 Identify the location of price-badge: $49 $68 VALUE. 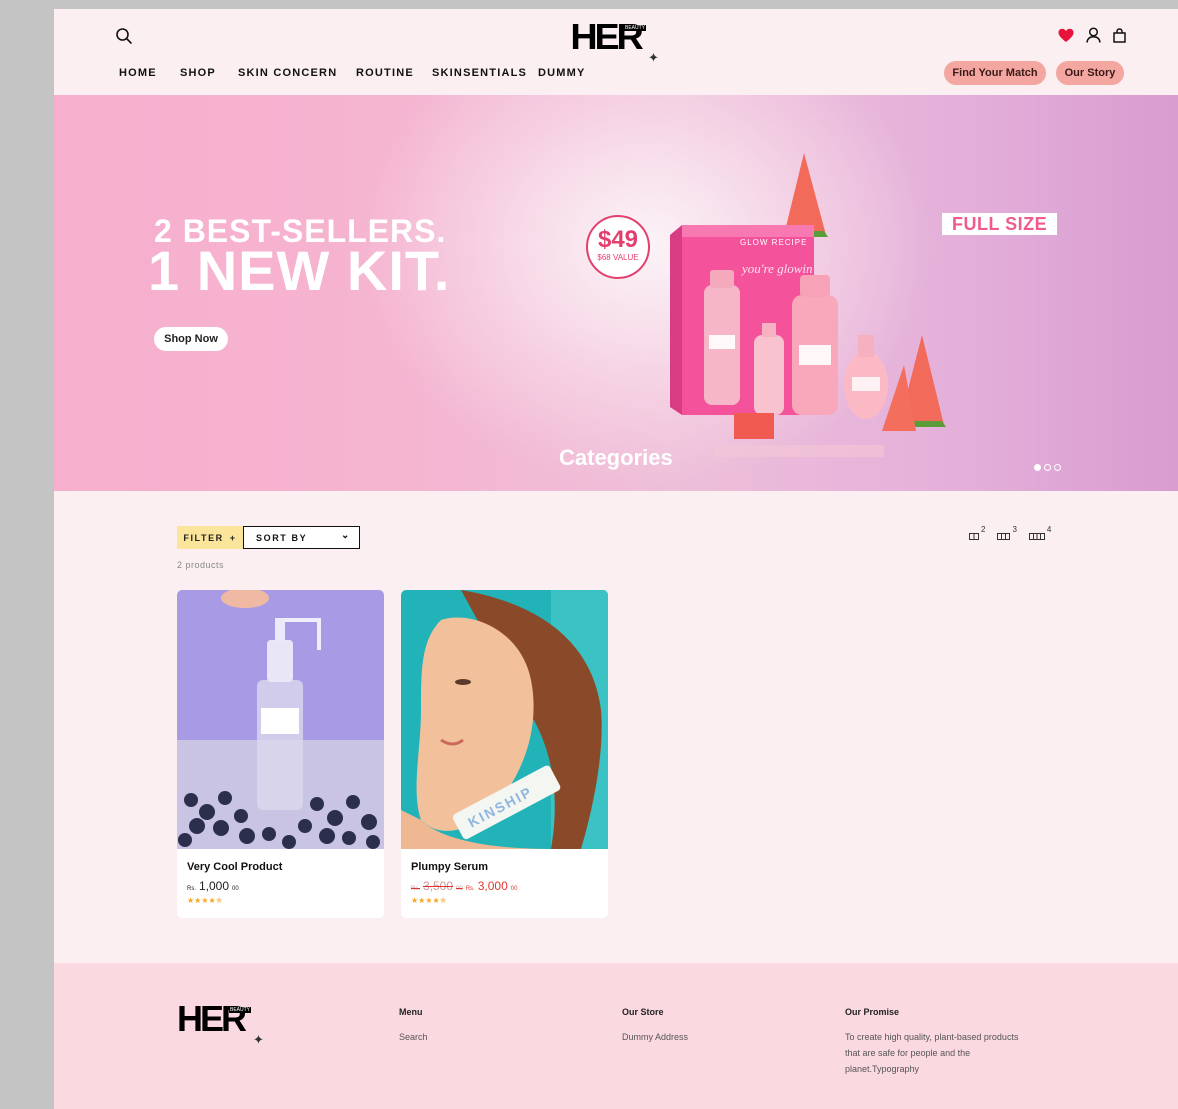
(618, 247).